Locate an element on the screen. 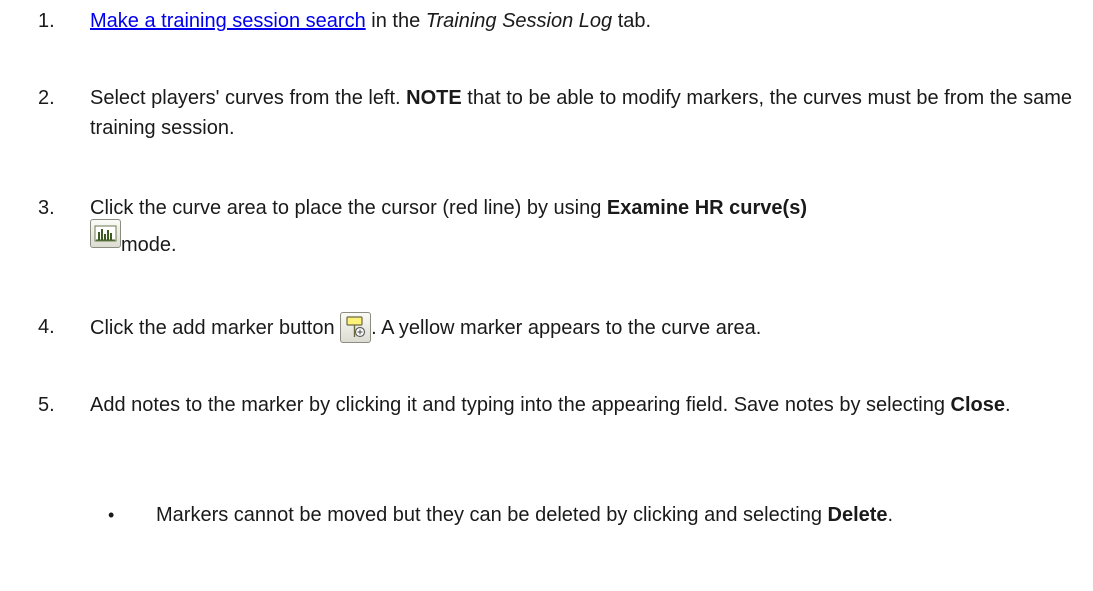 The image size is (1093, 591). training-session-log-tab-name: Training Session Log is located at coordinates (519, 21).